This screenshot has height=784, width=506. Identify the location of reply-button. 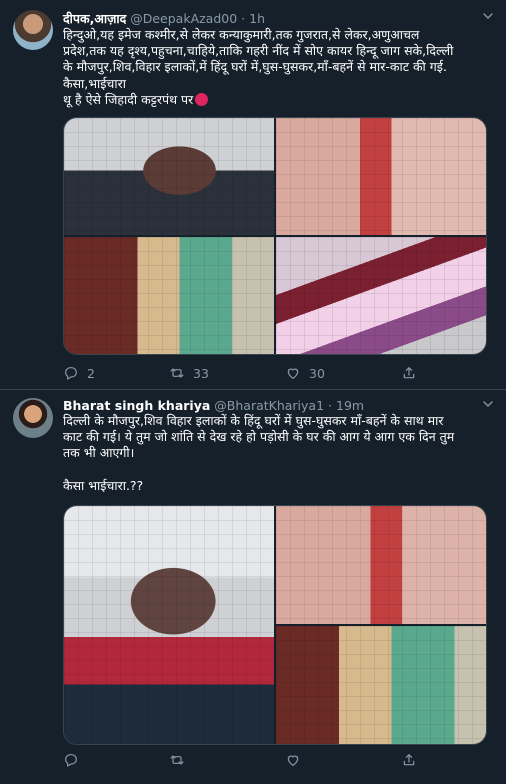
(75, 760).